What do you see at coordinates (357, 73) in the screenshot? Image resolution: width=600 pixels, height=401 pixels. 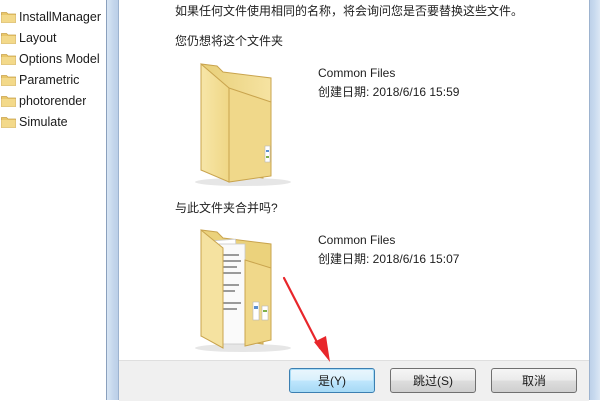 I see `existing-folder-name: Common Files` at bounding box center [357, 73].